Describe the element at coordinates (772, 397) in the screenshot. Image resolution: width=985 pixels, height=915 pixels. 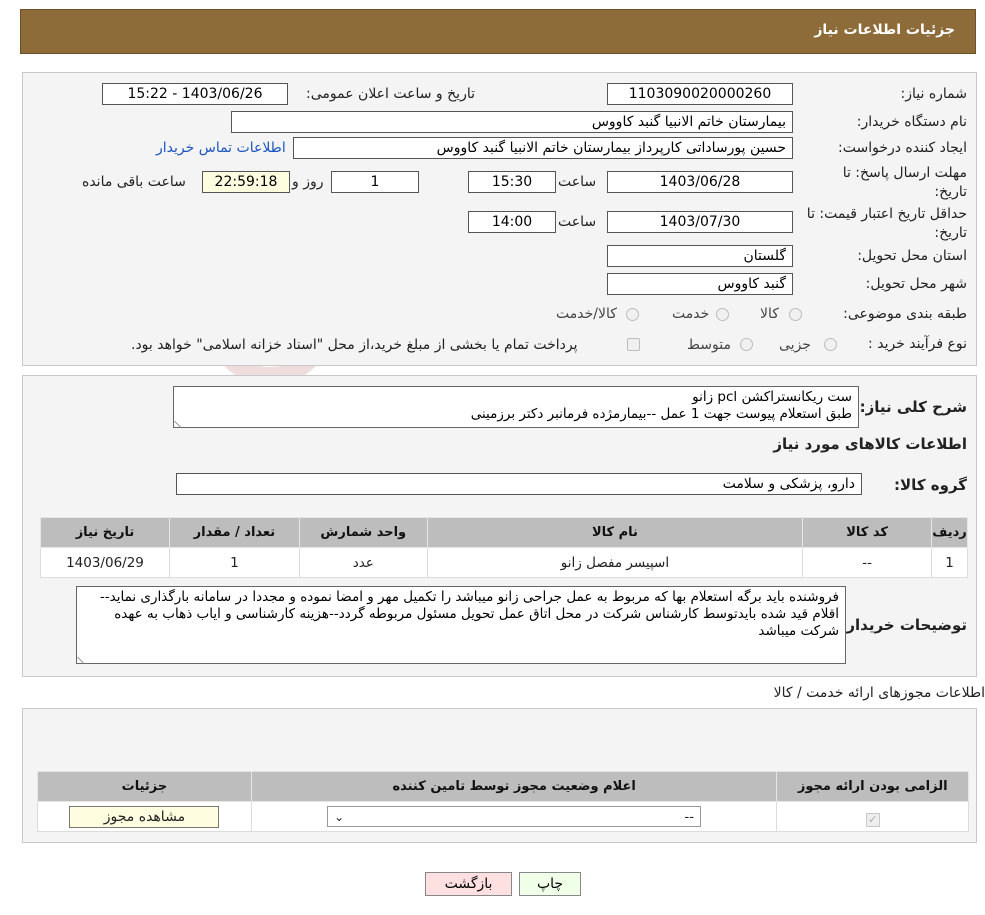
I see `summary-line-1: ست ریکانستراکشن pcl زانو` at that location.